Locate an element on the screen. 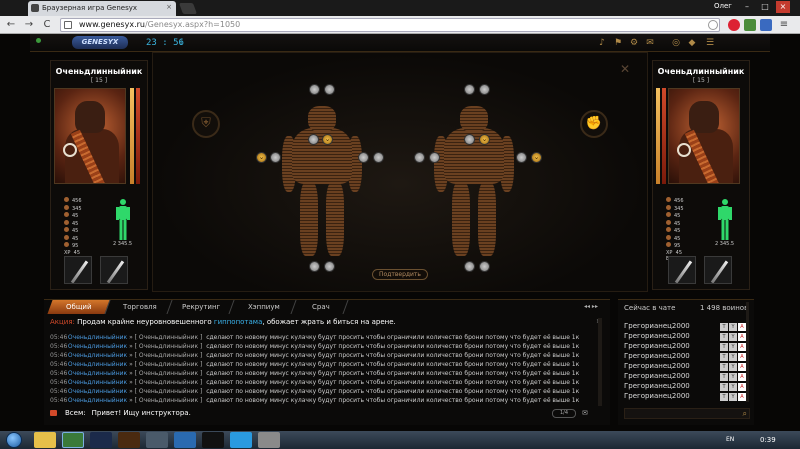 The height and width of the screenshot is (449, 800). attack-slot-head-a is located at coordinates (469, 89).